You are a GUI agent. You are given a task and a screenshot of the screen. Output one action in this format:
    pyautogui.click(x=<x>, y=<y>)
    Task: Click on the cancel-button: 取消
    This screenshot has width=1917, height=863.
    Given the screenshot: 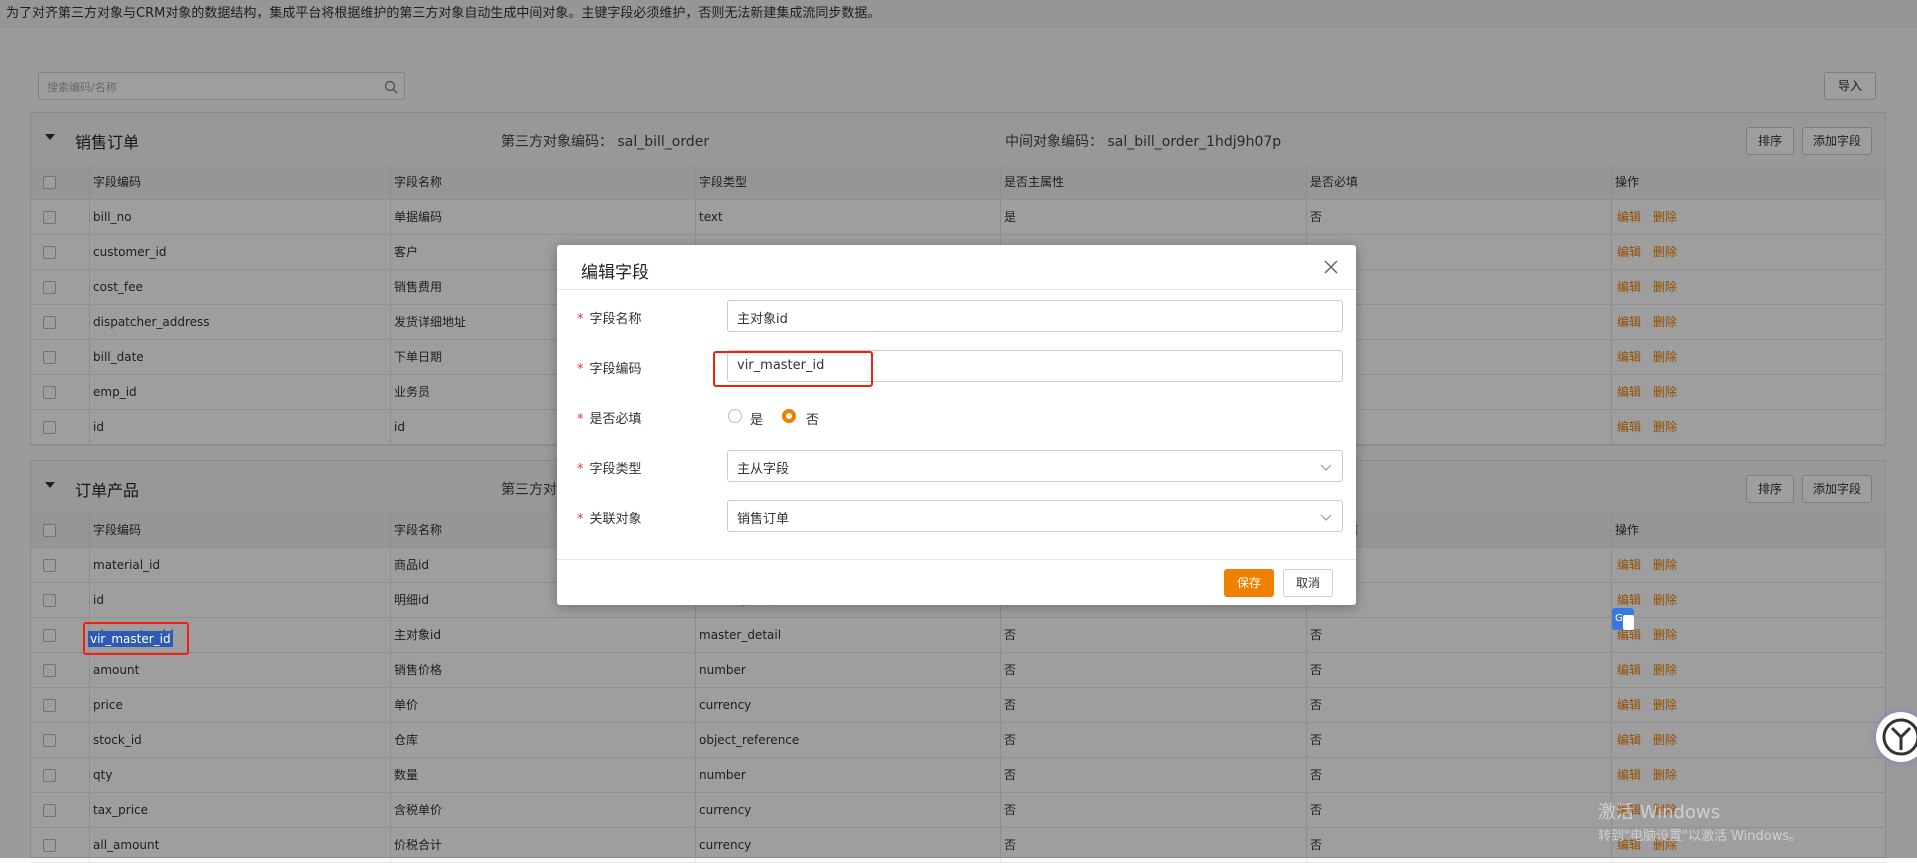 What is the action you would take?
    pyautogui.click(x=1308, y=583)
    